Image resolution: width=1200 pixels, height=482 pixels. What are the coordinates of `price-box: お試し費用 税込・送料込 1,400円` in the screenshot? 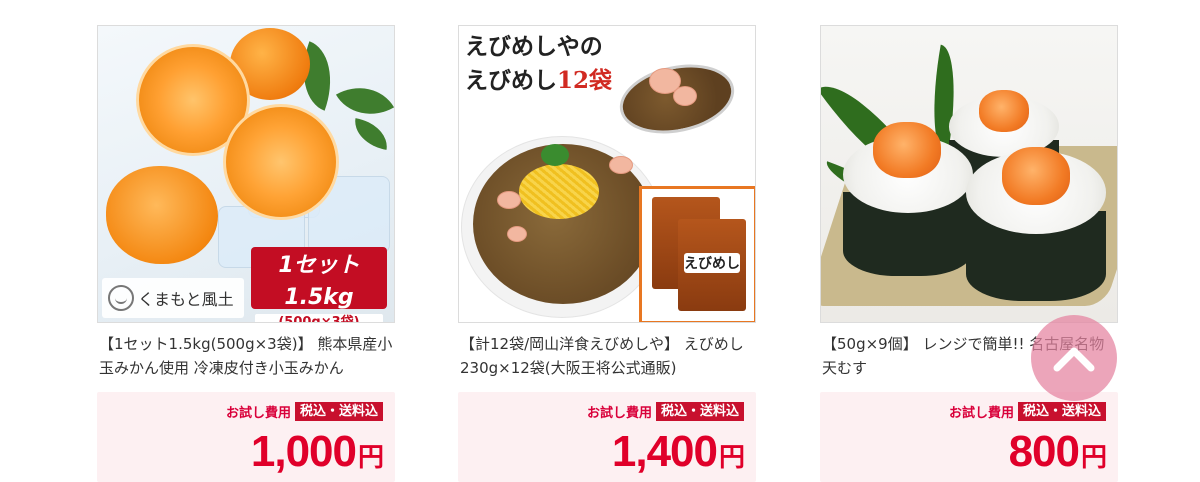 It's located at (607, 437).